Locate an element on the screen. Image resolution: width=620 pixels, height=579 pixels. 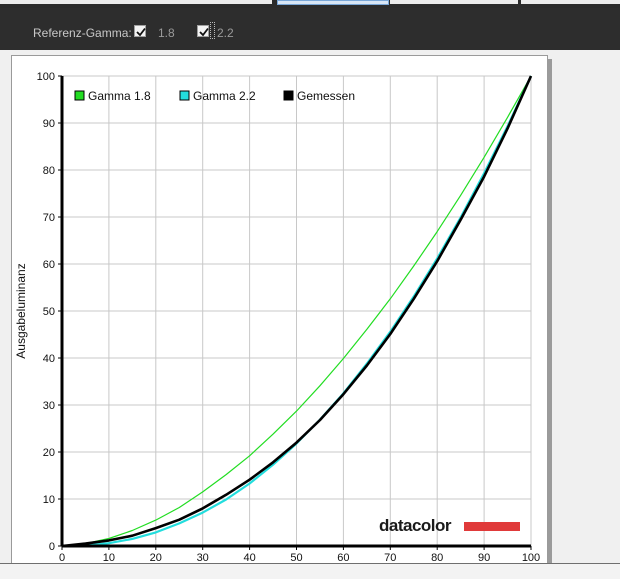
legend: Gamma 1.8 Gamma 2.2 Gemessen is located at coordinates (214, 96).